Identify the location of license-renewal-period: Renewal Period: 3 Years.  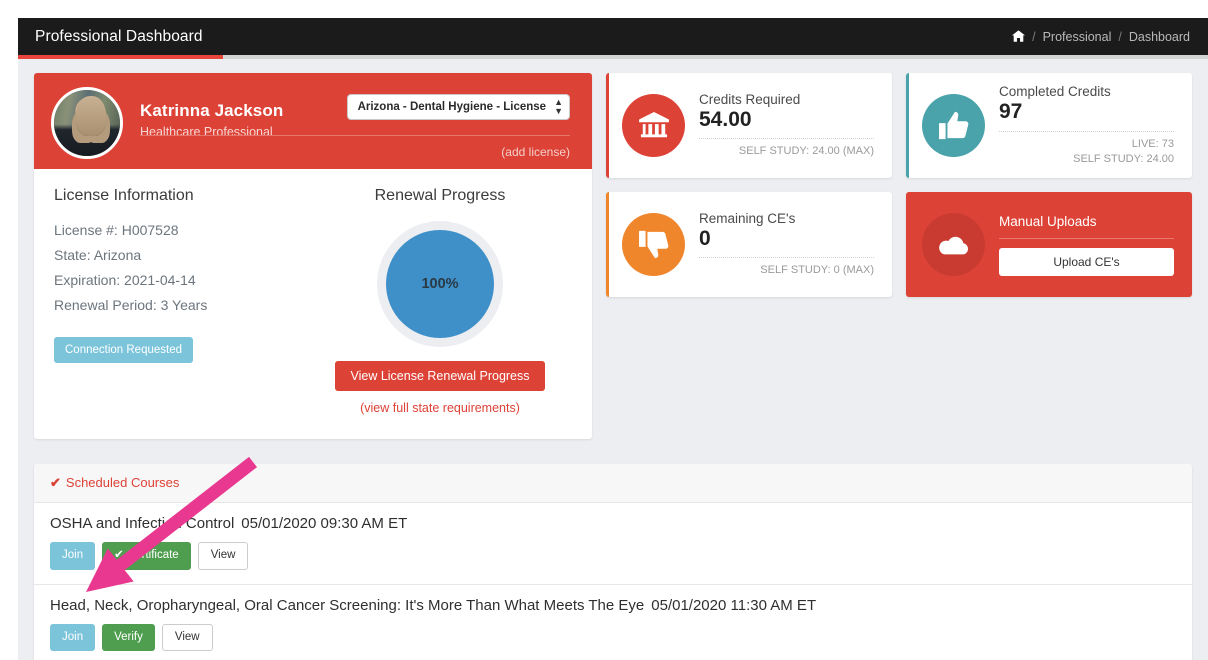
(131, 305).